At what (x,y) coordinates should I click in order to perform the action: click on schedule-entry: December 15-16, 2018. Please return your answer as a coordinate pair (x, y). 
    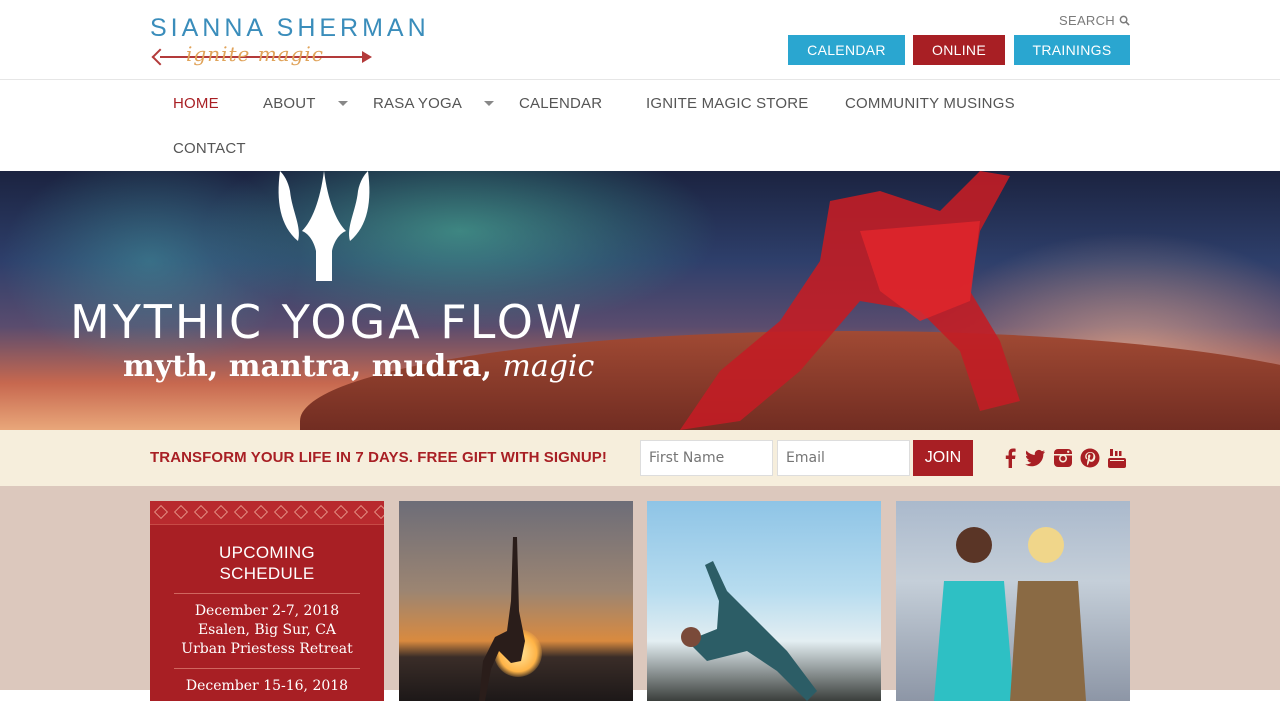
    Looking at the image, I should click on (267, 686).